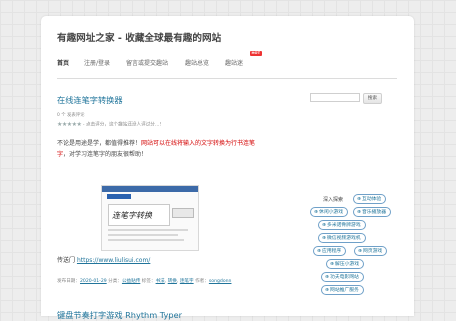  What do you see at coordinates (69, 124) in the screenshot?
I see `rating-stars: ★★★★★` at bounding box center [69, 124].